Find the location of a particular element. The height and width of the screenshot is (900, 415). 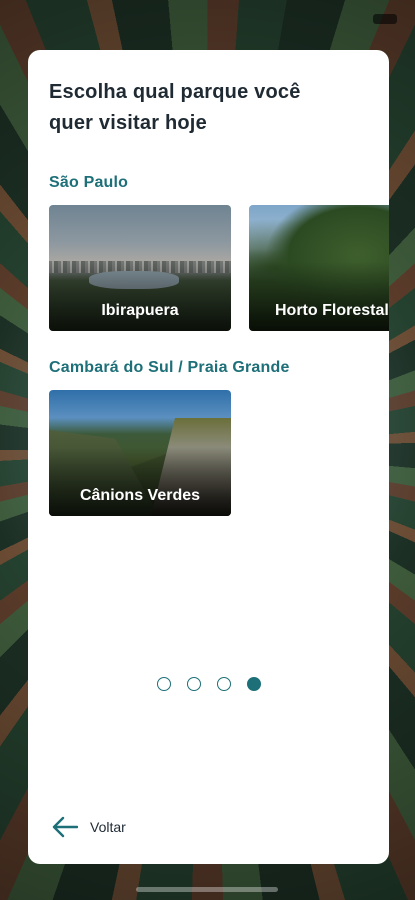

park-card-horto-florestal: Horto Florestal is located at coordinates (319, 268).